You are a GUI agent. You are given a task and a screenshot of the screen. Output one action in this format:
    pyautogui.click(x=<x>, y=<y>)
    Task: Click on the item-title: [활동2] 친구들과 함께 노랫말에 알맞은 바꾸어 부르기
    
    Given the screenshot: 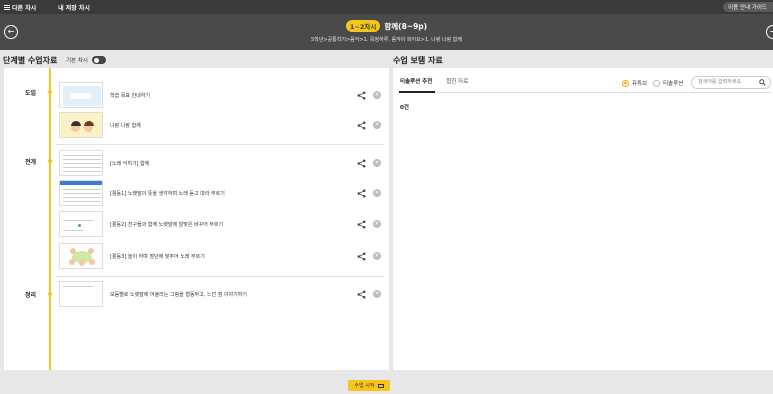 What is the action you would take?
    pyautogui.click(x=167, y=225)
    